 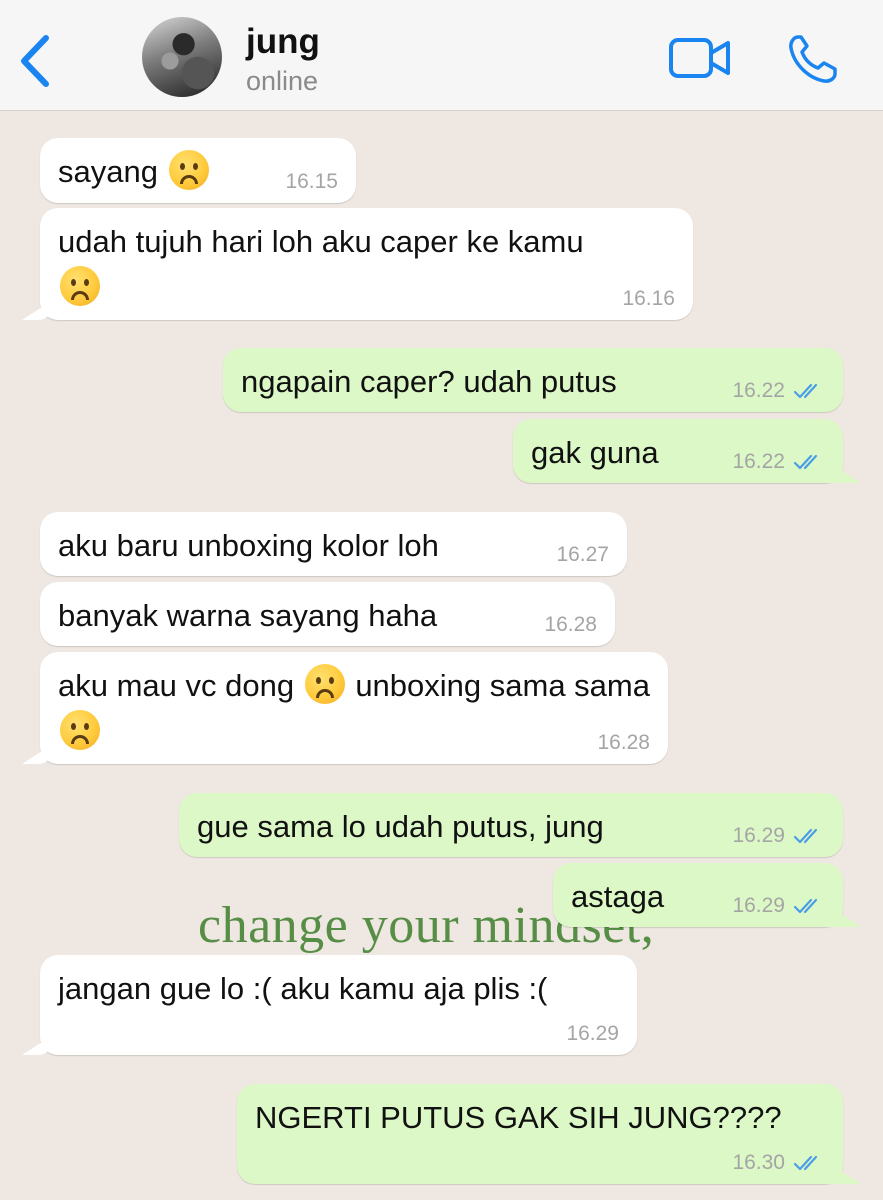 What do you see at coordinates (698, 895) in the screenshot?
I see `message-outgoing: astaga 16.29` at bounding box center [698, 895].